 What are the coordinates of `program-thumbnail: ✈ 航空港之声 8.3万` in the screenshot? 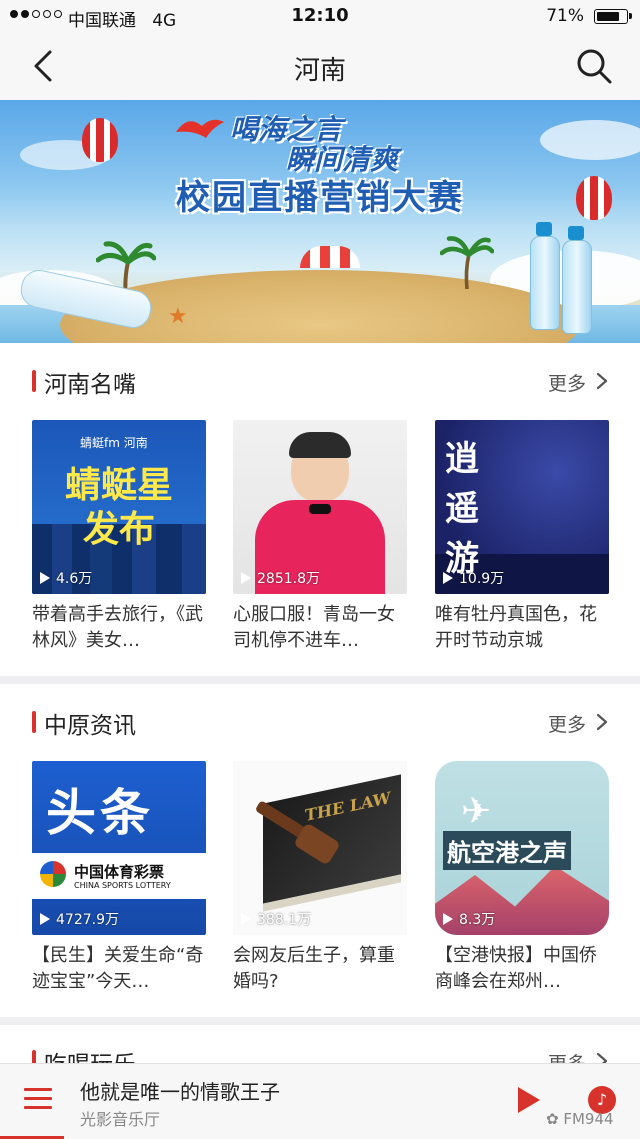 It's located at (522, 848).